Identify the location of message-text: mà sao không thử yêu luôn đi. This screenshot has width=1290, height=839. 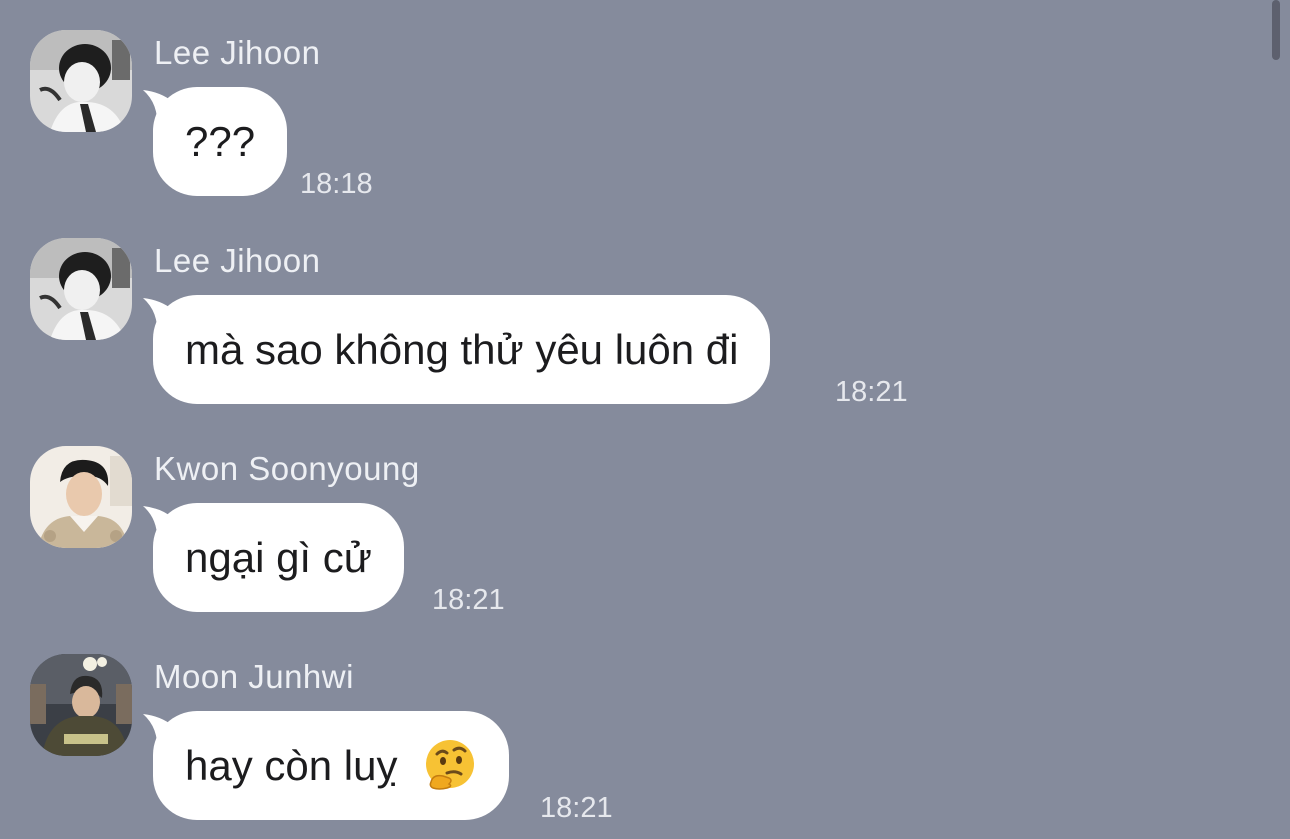
(462, 349).